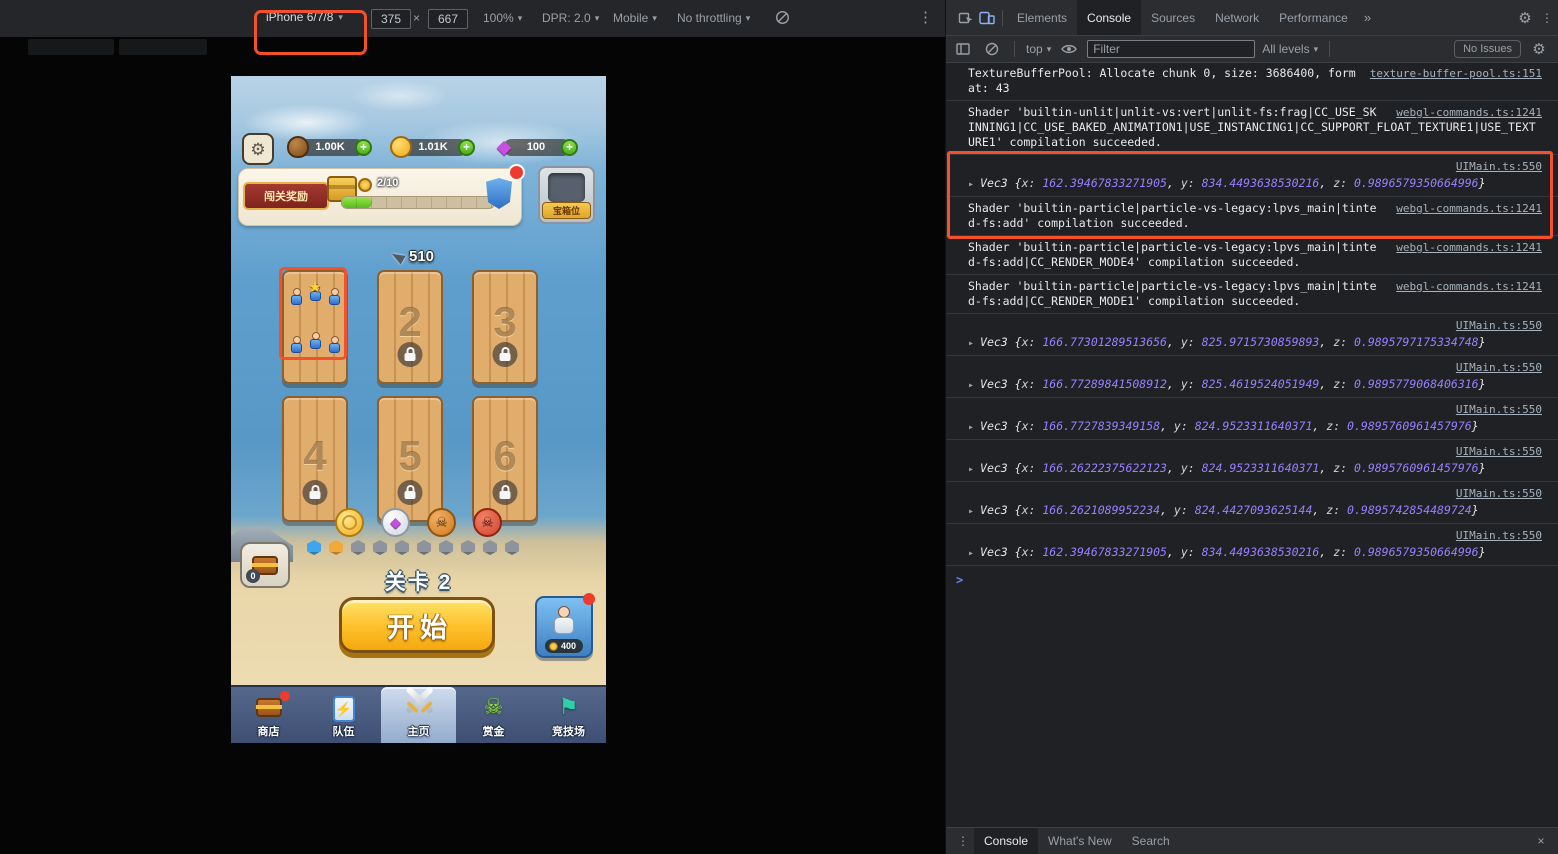  I want to click on platform-4: 4, so click(315, 459).